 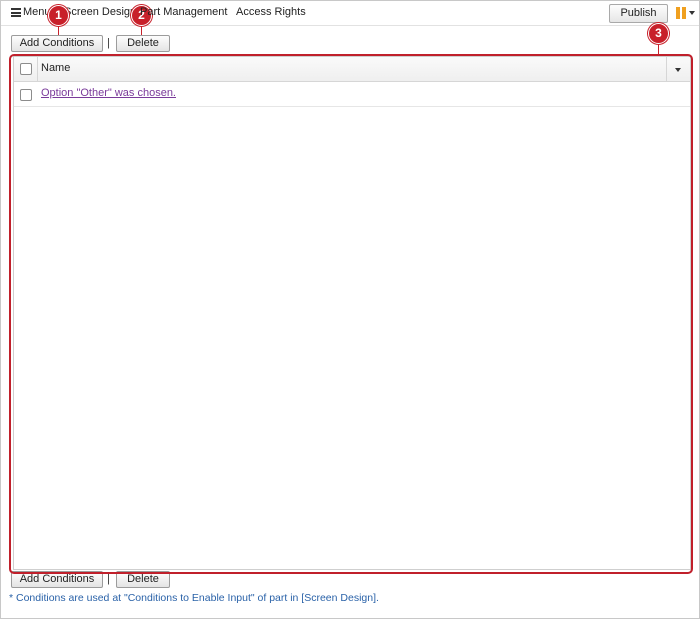 I want to click on publish-button: Publish, so click(x=638, y=13).